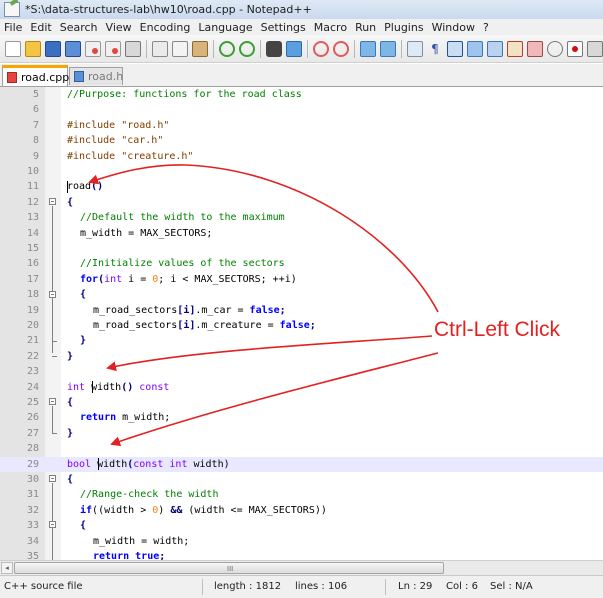 This screenshot has width=603, height=598. What do you see at coordinates (32, 295) in the screenshot?
I see `line-number: 18` at bounding box center [32, 295].